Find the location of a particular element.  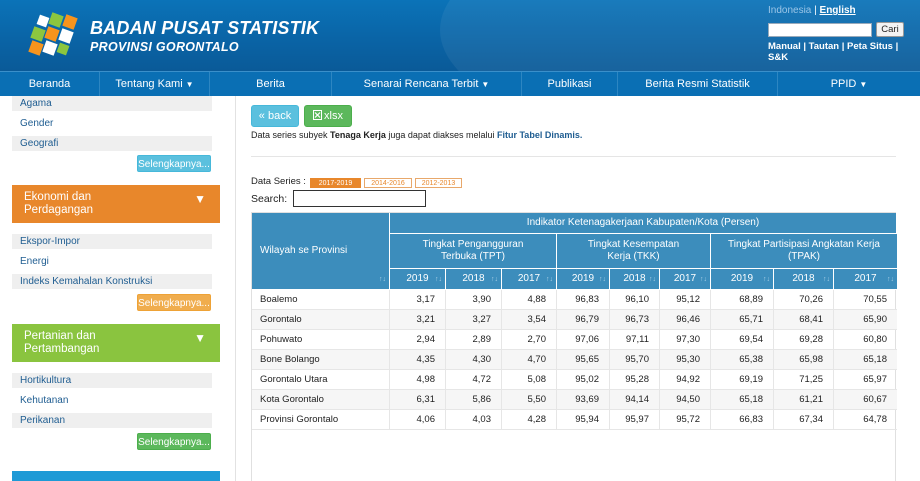

note-prefix: Data series subyek is located at coordinates (291, 135).